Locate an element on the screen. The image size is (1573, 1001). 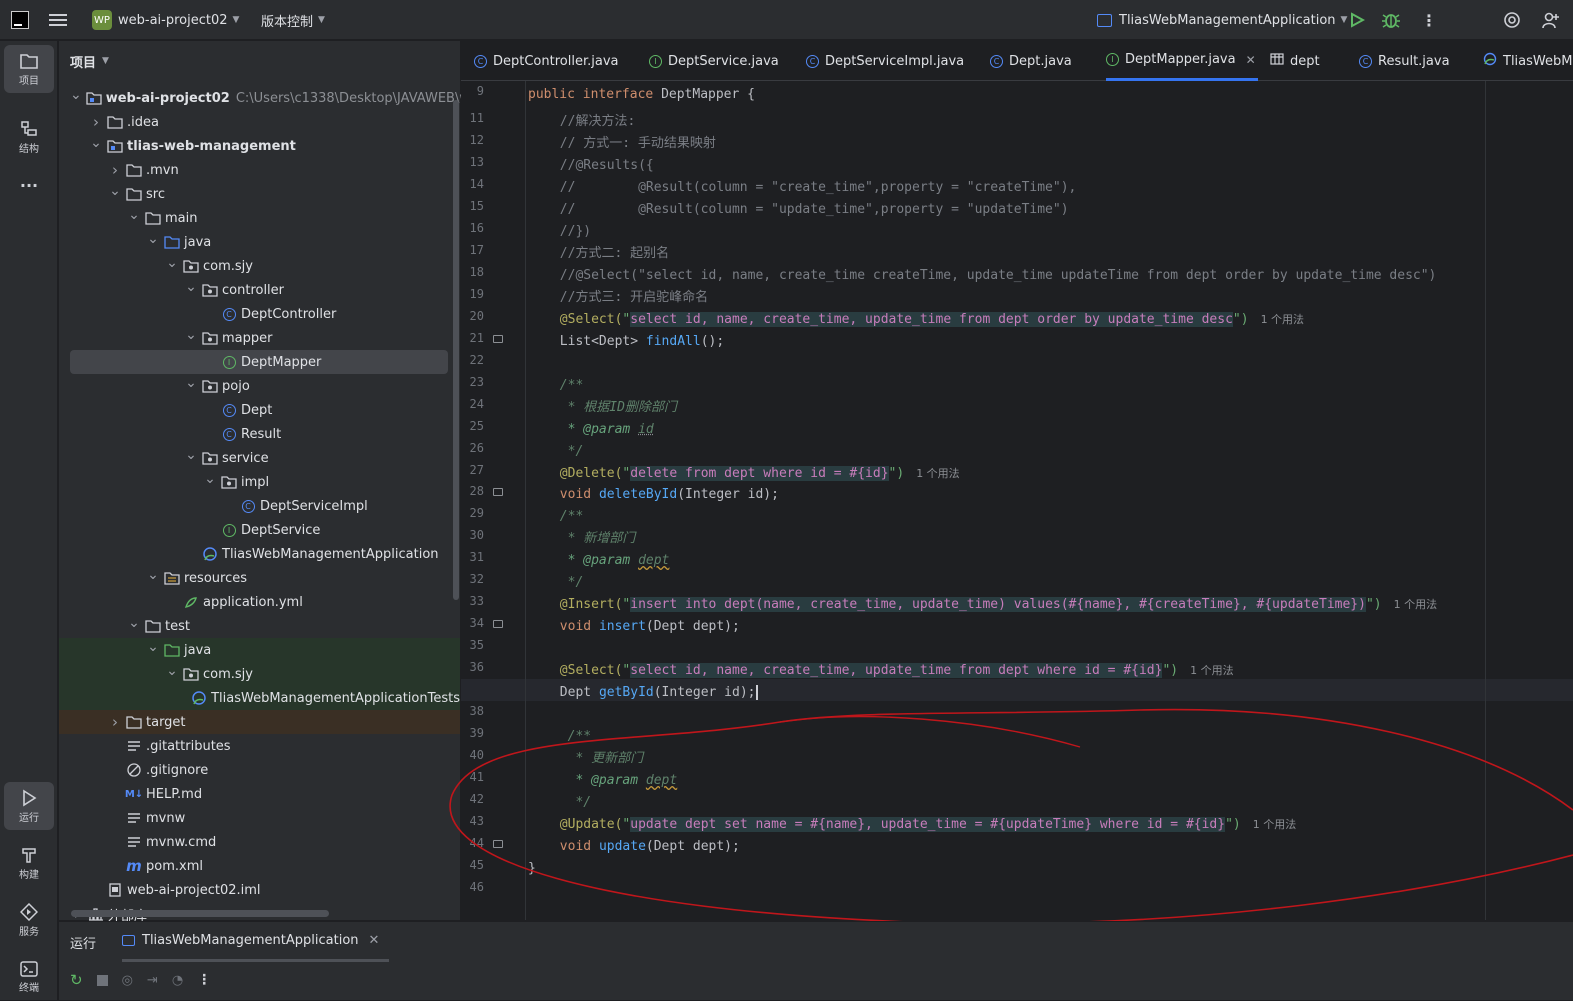
gauge-icon: ◔ is located at coordinates (177, 980).